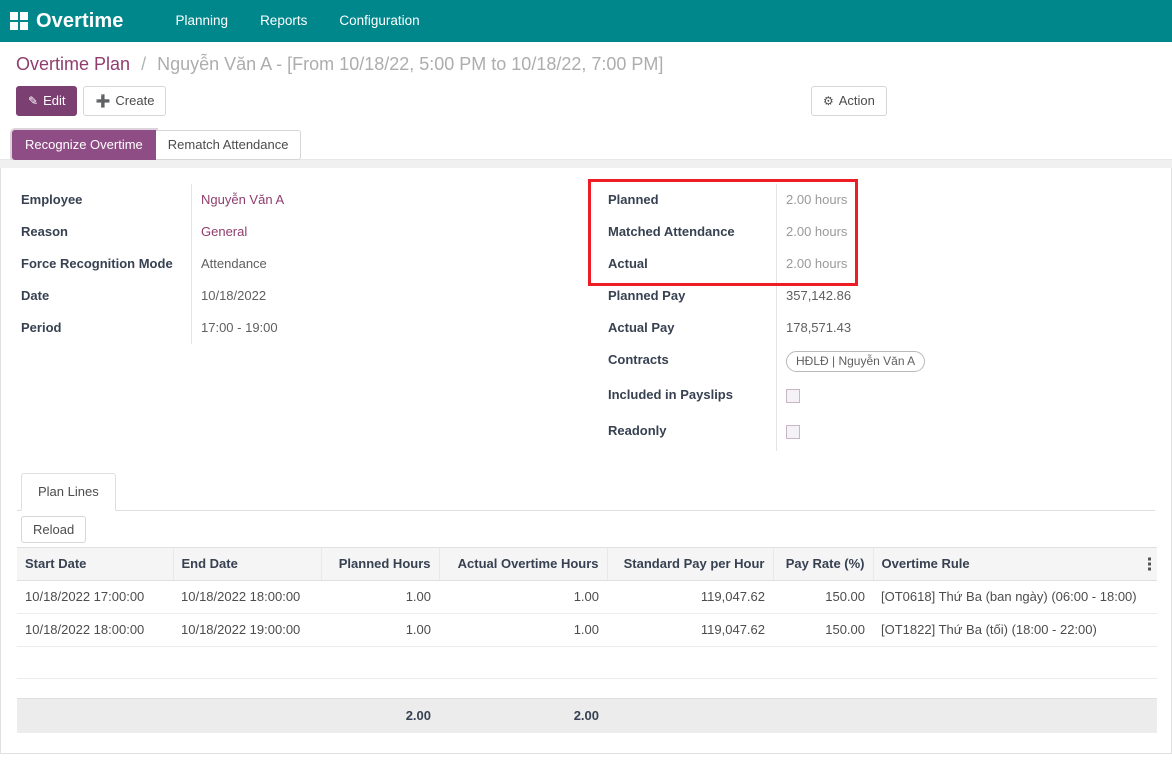 The width and height of the screenshot is (1172, 766). What do you see at coordinates (247, 630) in the screenshot?
I see `cell-end-date: 10/18/2022 19:00:00` at bounding box center [247, 630].